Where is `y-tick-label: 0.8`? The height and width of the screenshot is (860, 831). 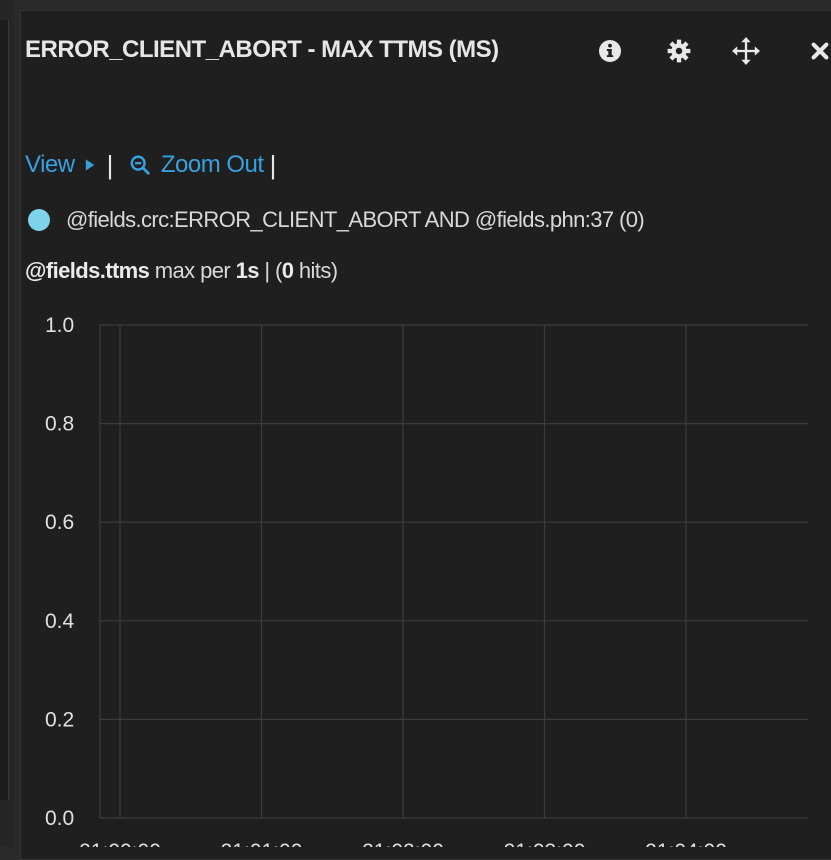 y-tick-label: 0.8 is located at coordinates (59, 424).